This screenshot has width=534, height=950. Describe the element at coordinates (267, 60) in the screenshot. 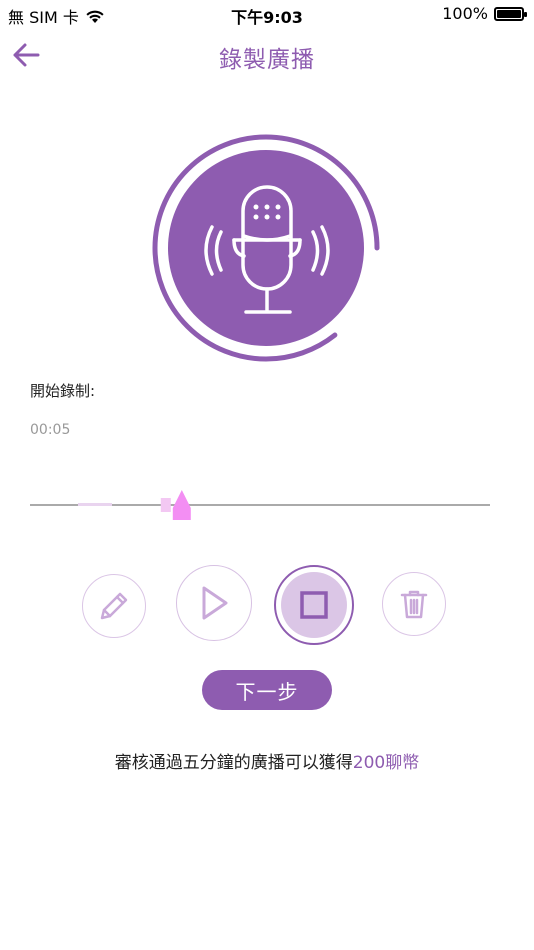

I see `page-title: 錄製廣播` at that location.